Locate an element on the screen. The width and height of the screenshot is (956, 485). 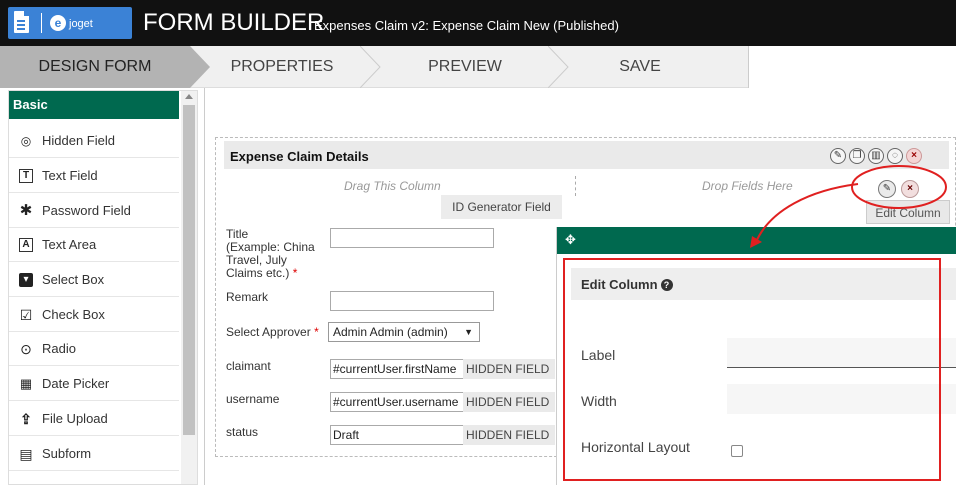
select-box-icon: ▾ is located at coordinates (26, 280).